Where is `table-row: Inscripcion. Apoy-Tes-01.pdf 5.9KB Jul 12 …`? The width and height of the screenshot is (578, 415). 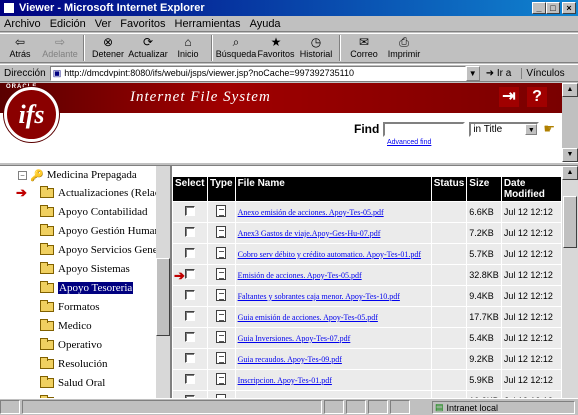 table-row: Inscripcion. Apoy-Tes-01.pdf 5.9KB Jul 12 … is located at coordinates (367, 380).